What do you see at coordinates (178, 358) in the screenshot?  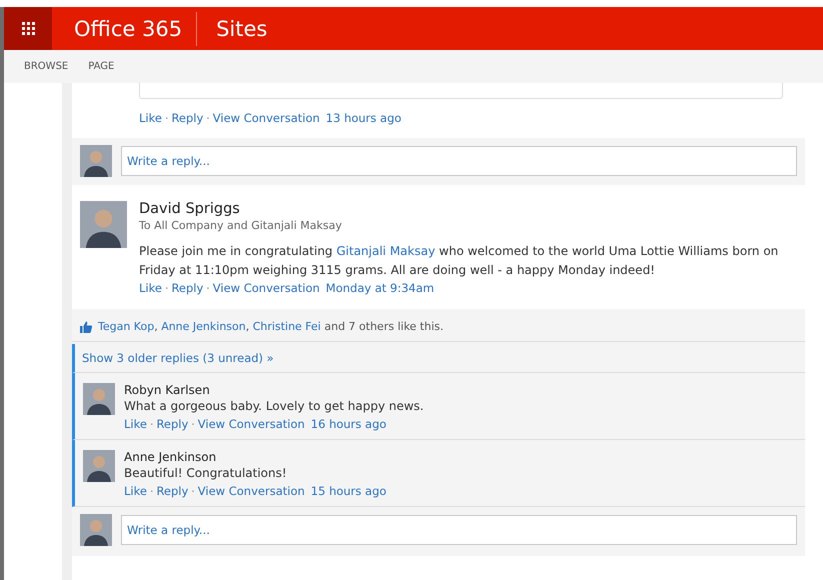 I see `older-replies-link: Show 3 older replies (3 unread) »` at bounding box center [178, 358].